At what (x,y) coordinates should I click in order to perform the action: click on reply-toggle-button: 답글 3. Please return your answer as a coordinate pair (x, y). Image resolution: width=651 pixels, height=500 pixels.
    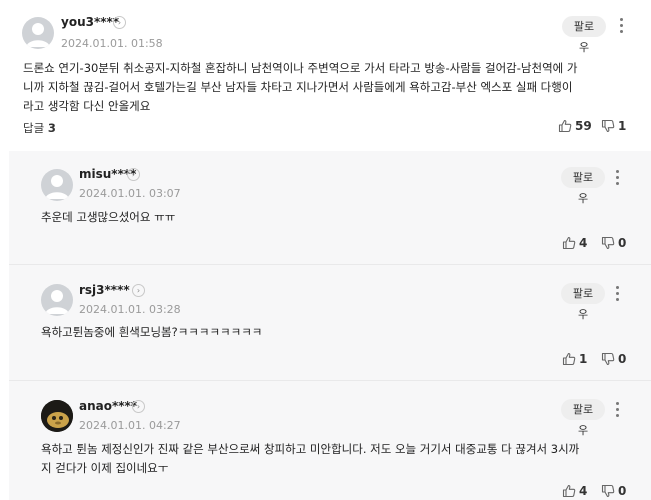
    Looking at the image, I should click on (39, 128).